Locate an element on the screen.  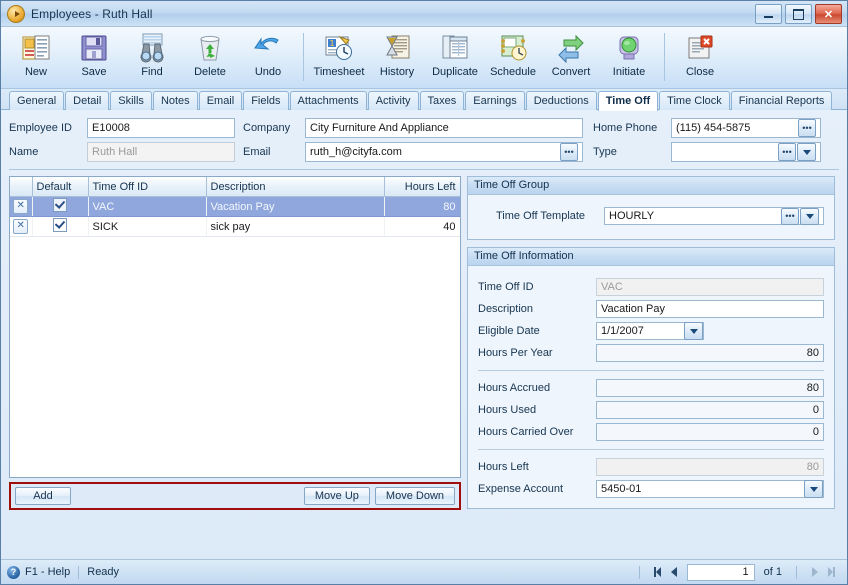
page-number-input: 1 is located at coordinates (720, 572).